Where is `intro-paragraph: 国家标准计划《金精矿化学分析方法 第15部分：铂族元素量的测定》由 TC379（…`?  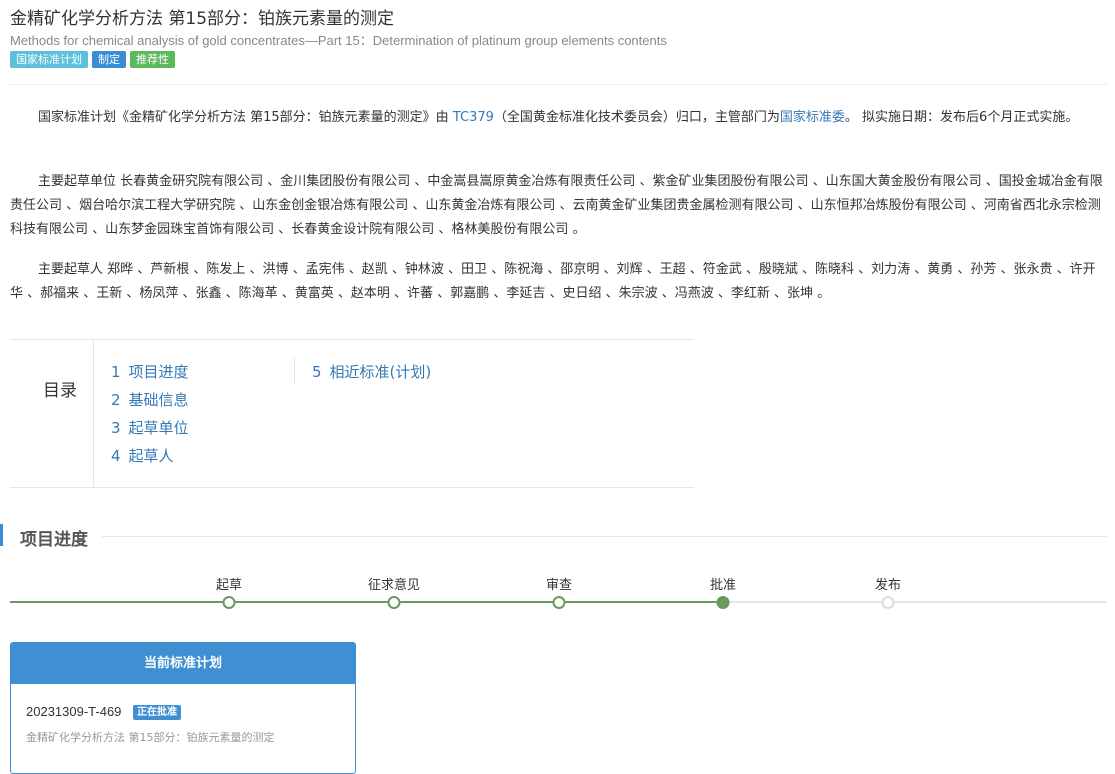
intro-paragraph: 国家标准计划《金精矿化学分析方法 第15部分：铂族元素量的测定》由 TC379（… is located at coordinates (559, 118).